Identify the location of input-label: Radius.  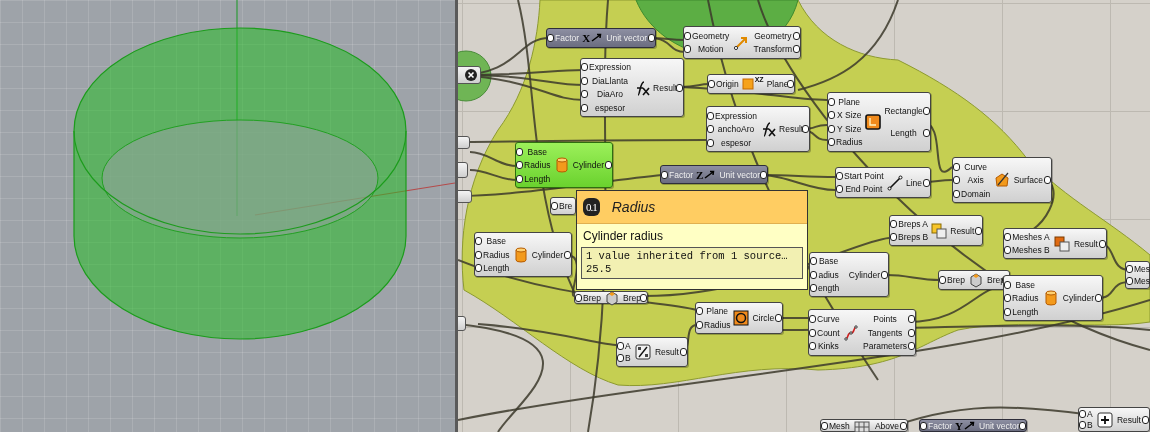
(717, 324).